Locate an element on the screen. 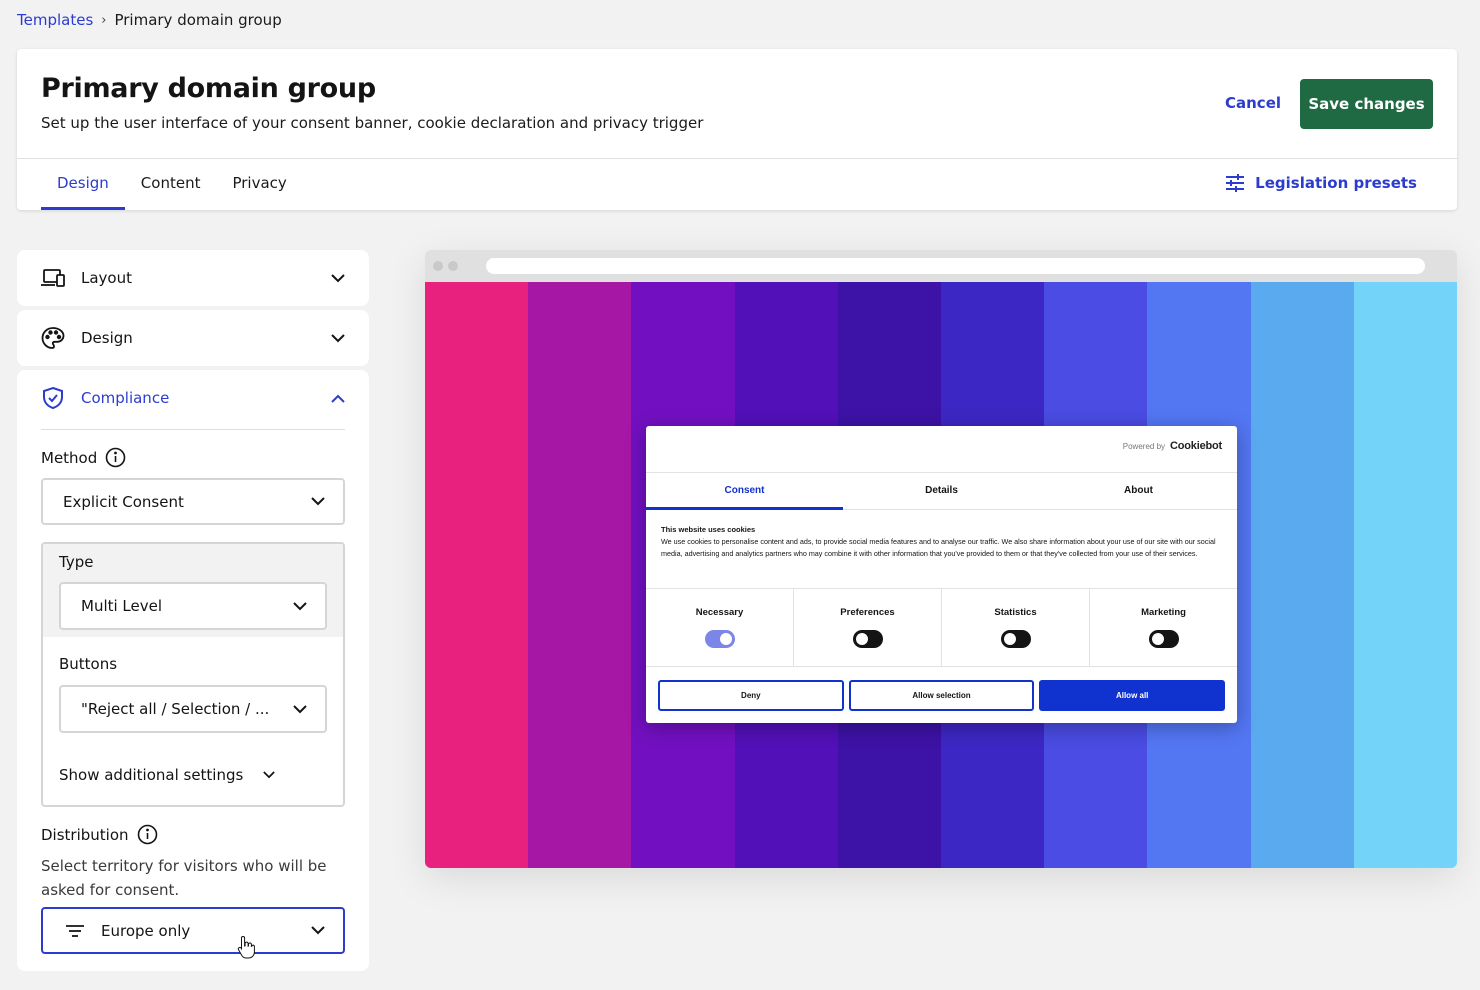 The height and width of the screenshot is (990, 1480). design-accordion: Design is located at coordinates (193, 338).